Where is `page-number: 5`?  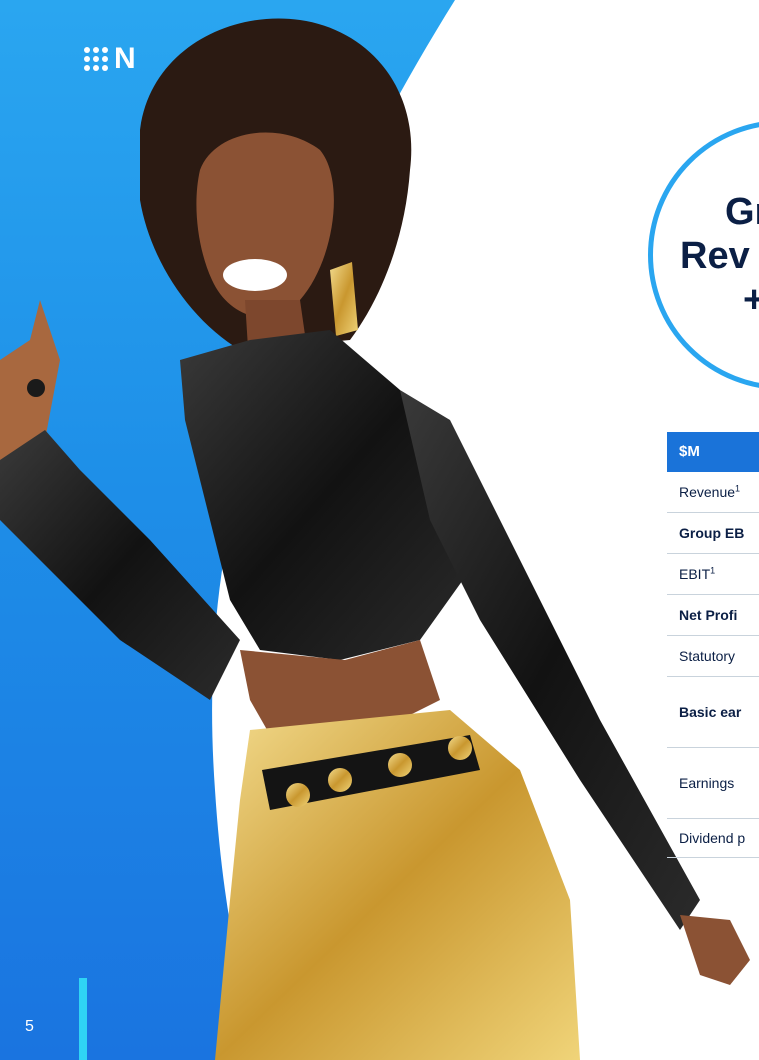 page-number: 5 is located at coordinates (29, 1026).